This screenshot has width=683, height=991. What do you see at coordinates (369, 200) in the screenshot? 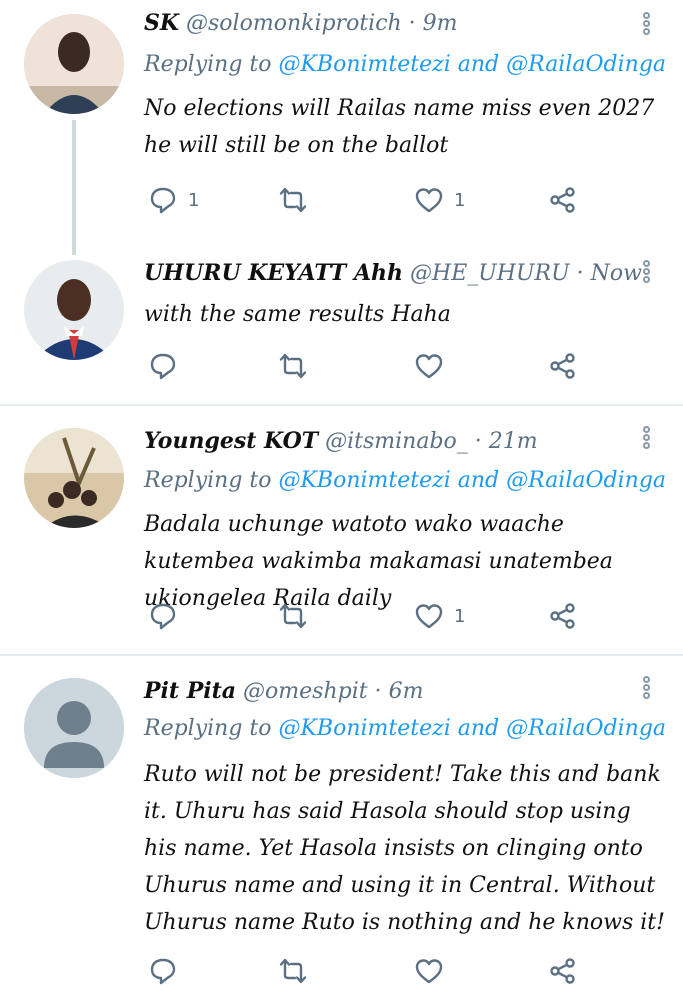
I see `tweet-actions: 1 1` at bounding box center [369, 200].